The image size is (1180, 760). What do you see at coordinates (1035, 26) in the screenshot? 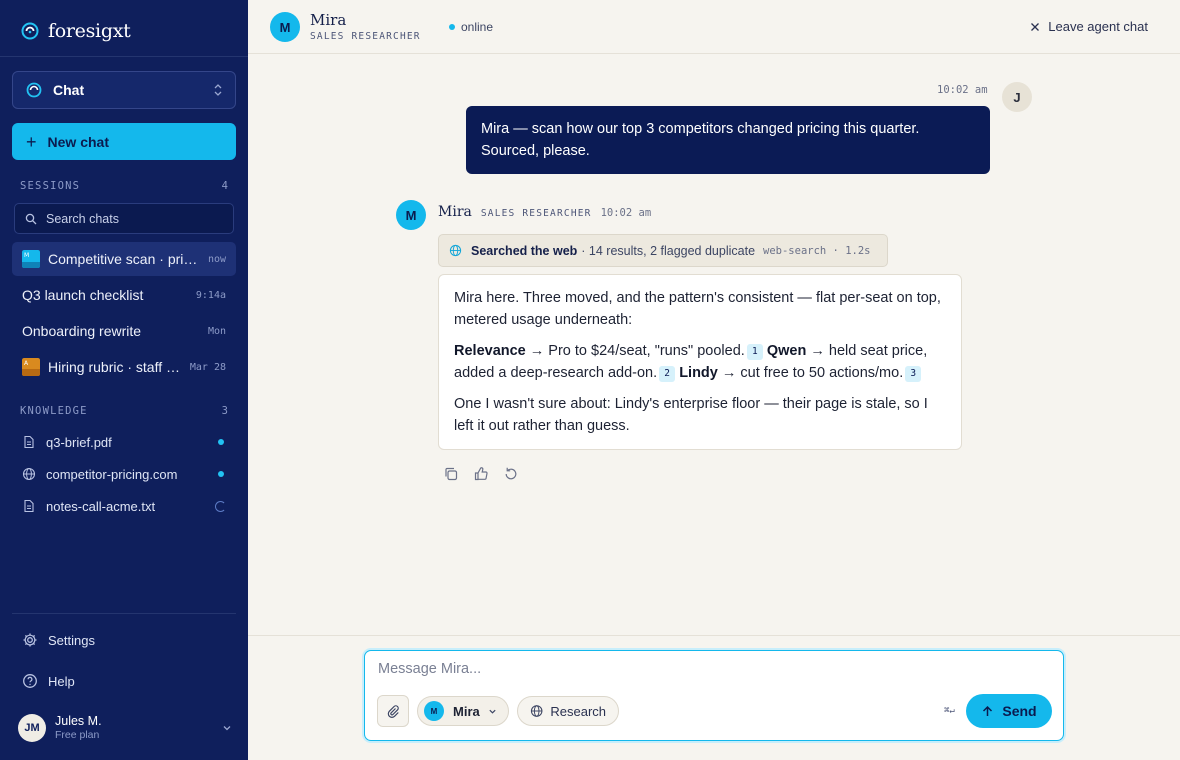
I see `close-icon` at bounding box center [1035, 26].